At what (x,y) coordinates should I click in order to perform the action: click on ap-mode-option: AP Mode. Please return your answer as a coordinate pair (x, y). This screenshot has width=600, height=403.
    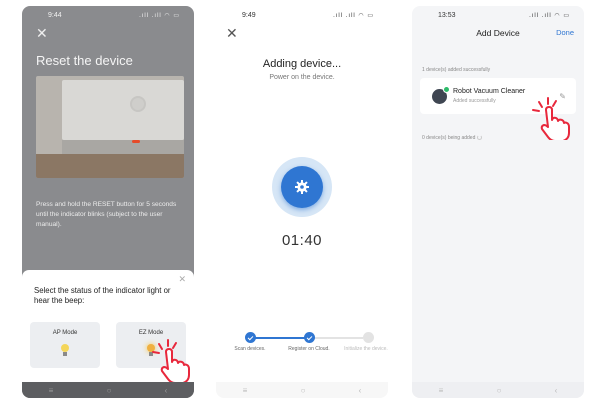
    Looking at the image, I should click on (65, 345).